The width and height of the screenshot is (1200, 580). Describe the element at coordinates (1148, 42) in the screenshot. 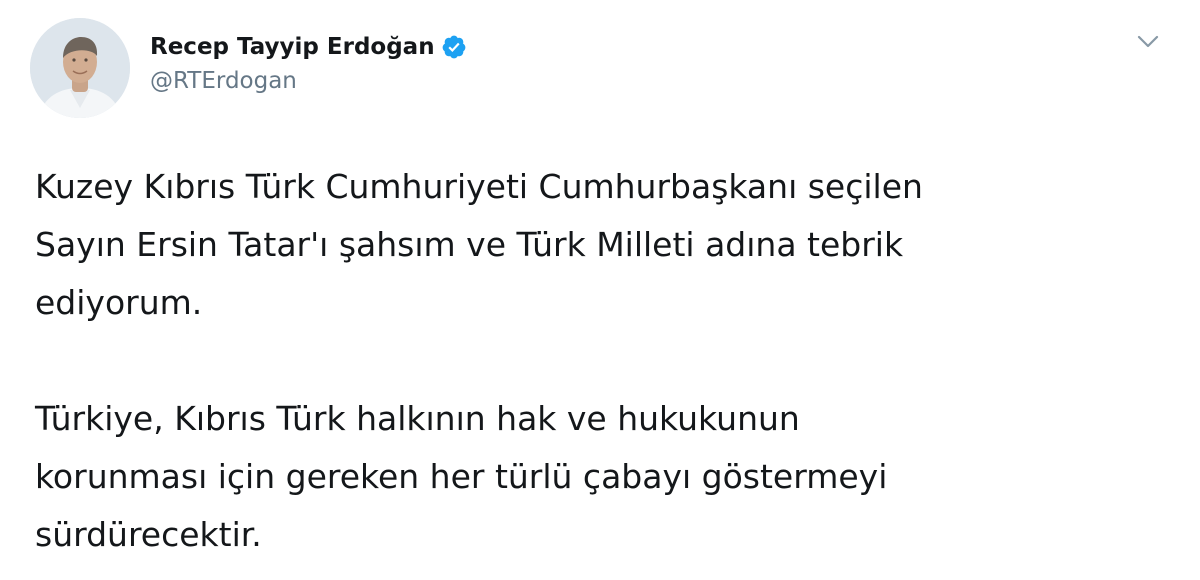

I see `chevron-down-icon` at that location.